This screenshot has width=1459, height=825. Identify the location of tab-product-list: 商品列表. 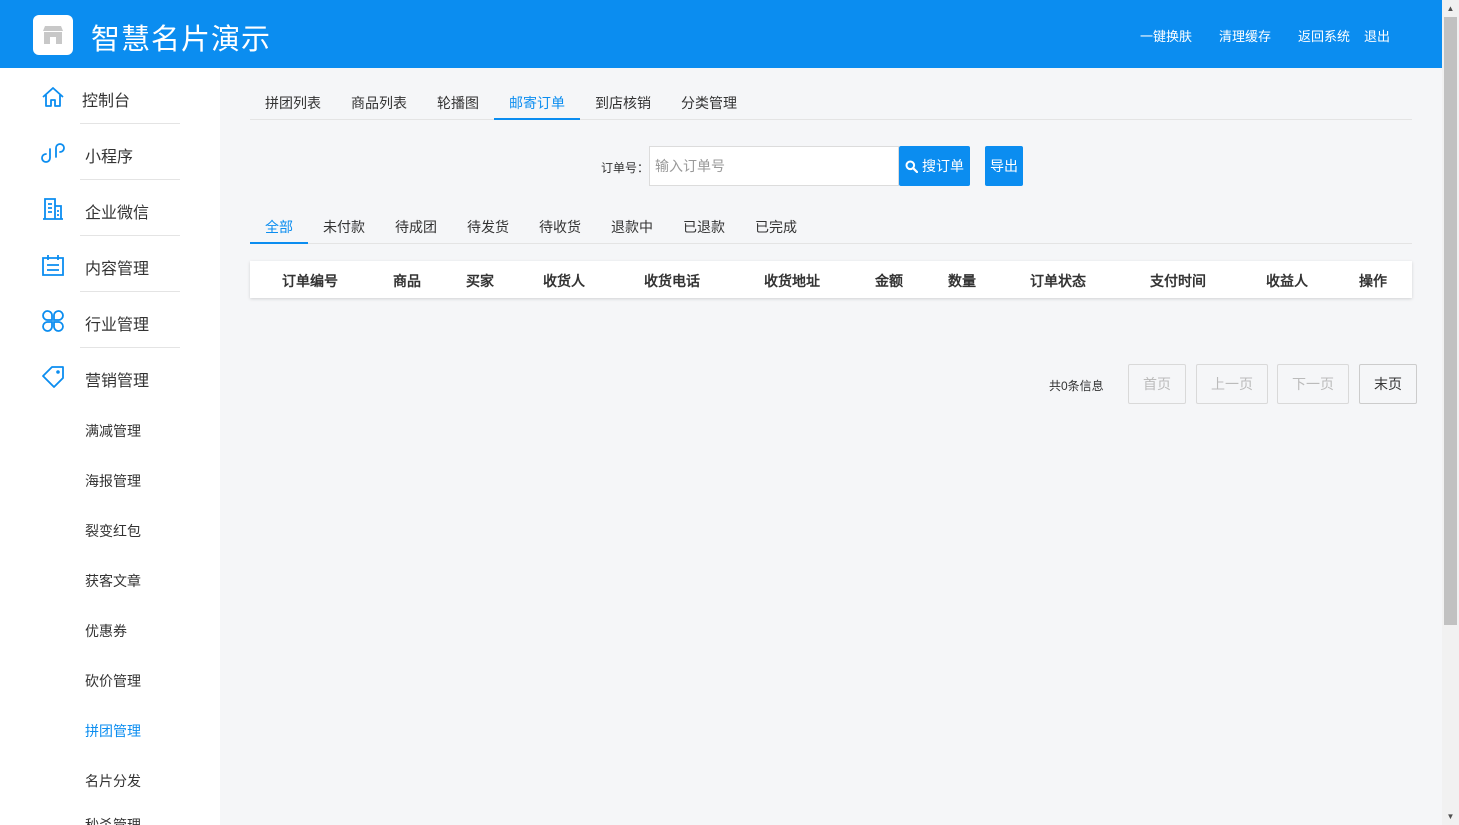
(379, 103).